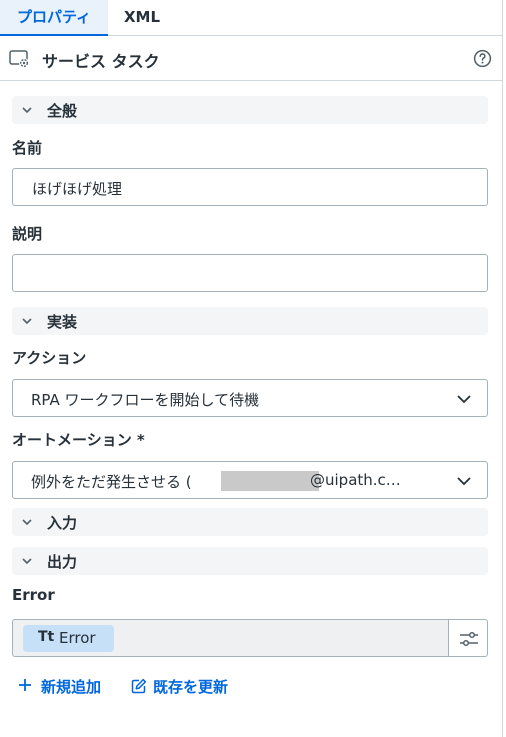  Describe the element at coordinates (142, 18) in the screenshot. I see `tab-xml: XML` at that location.